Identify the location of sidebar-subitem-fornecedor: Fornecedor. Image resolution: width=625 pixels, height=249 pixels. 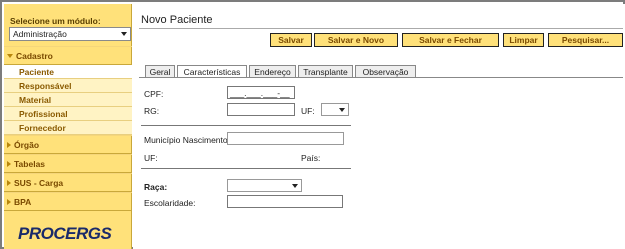
(68, 128).